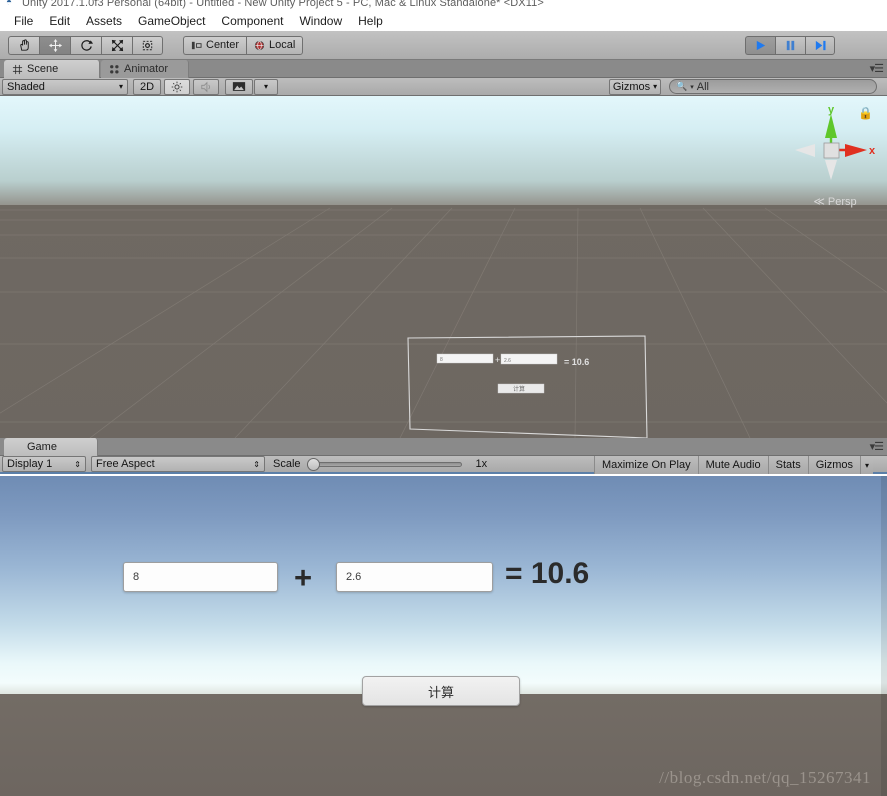  Describe the element at coordinates (125, 464) in the screenshot. I see `aspect-label: Free Aspect` at that location.